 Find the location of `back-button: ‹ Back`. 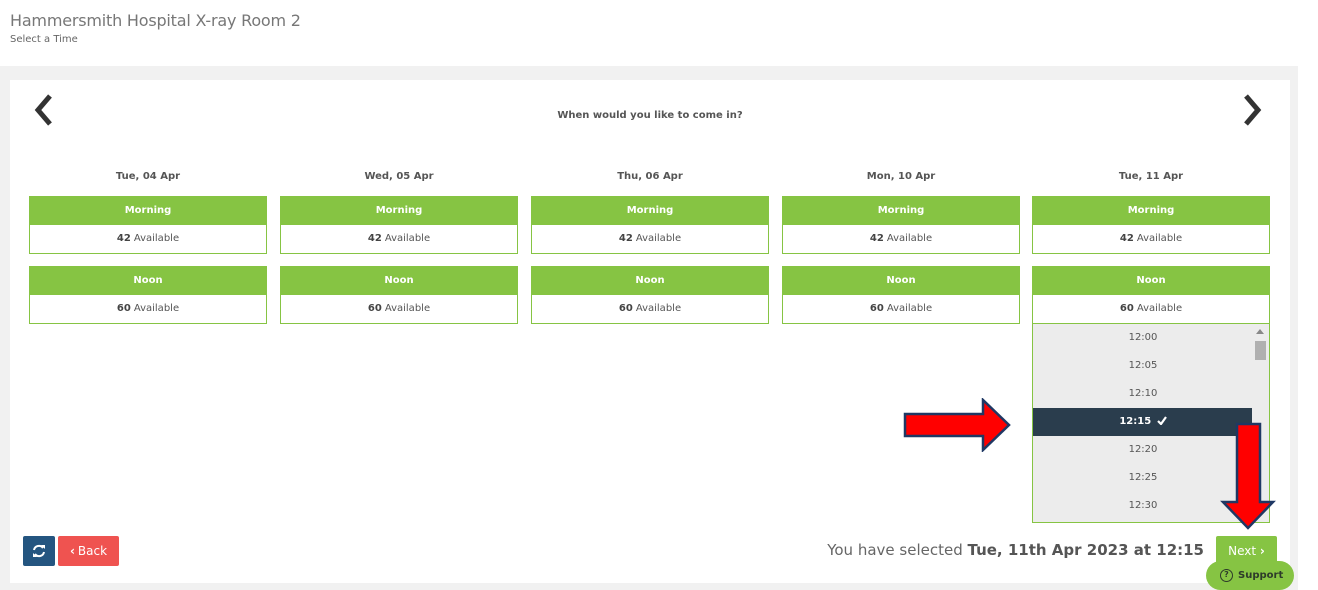

back-button: ‹ Back is located at coordinates (88, 551).